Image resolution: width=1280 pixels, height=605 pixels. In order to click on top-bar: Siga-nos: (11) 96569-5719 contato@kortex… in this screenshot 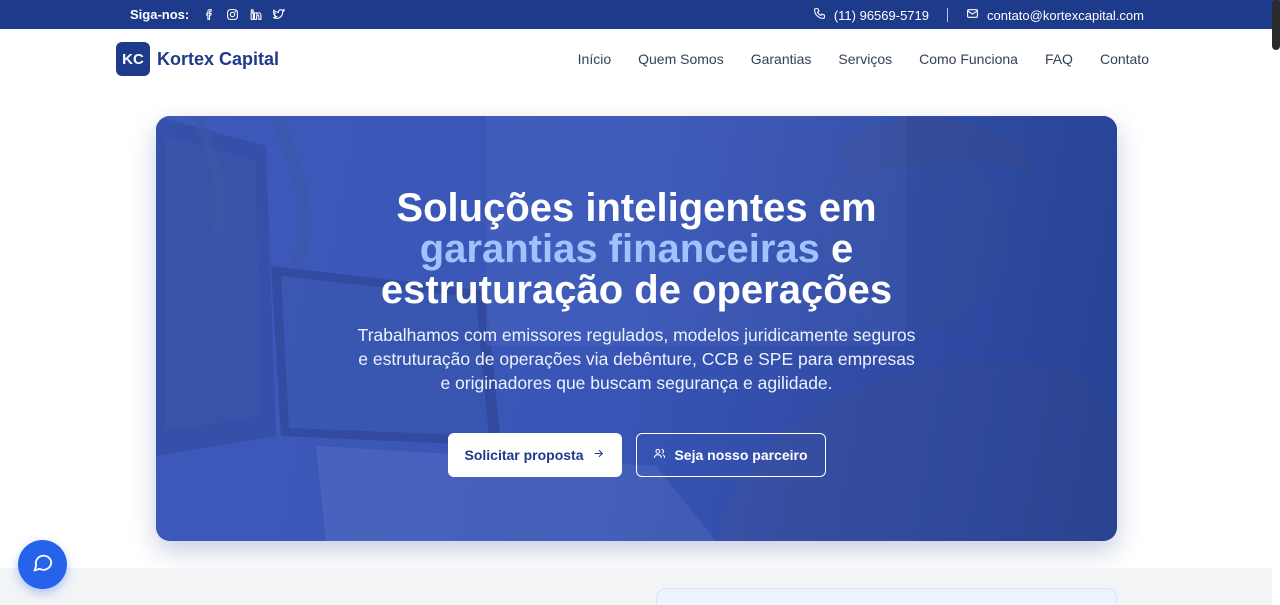, I will do `click(640, 14)`.